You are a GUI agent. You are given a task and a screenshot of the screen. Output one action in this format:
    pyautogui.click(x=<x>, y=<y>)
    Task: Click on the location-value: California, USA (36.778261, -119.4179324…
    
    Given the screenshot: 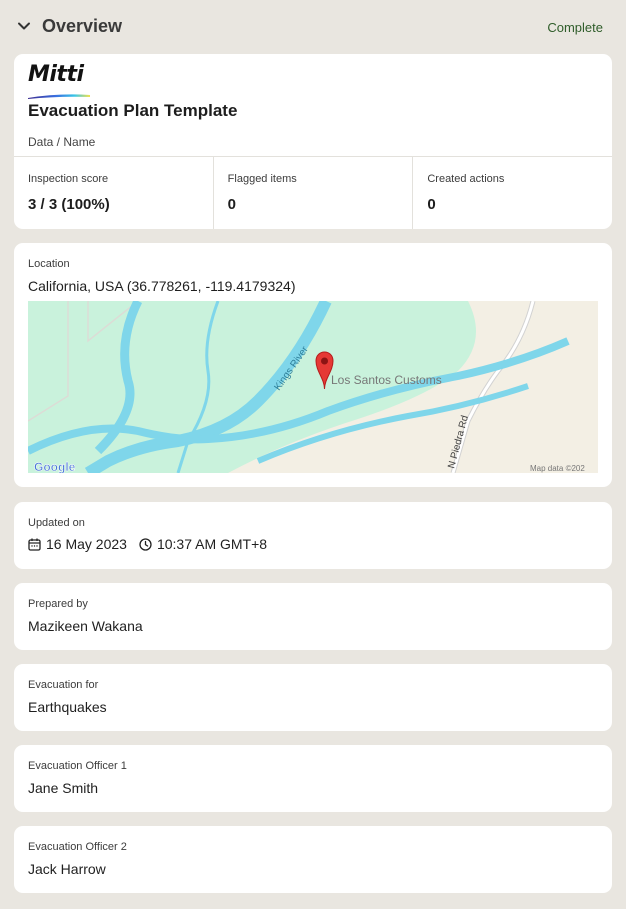 What is the action you would take?
    pyautogui.click(x=162, y=286)
    